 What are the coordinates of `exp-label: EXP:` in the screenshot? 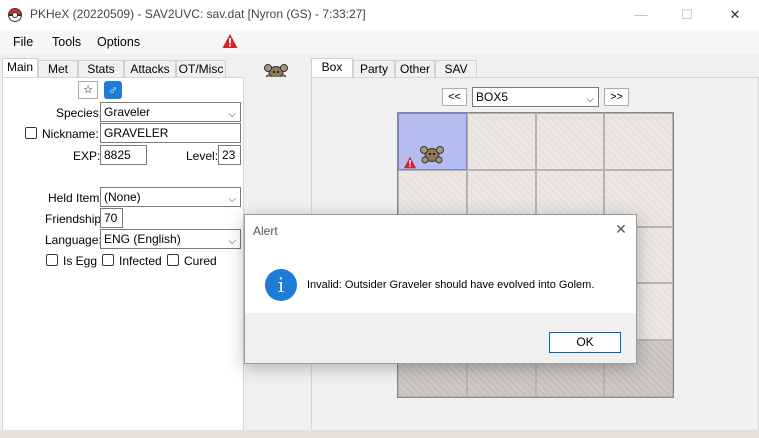 It's located at (87, 156).